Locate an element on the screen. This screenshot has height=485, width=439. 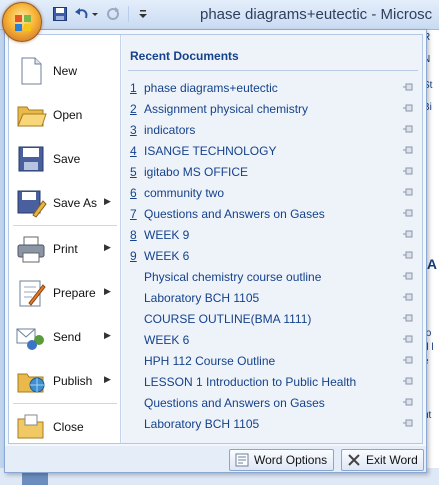
title-bar: phase diagrams+eutectic - Microsc is located at coordinates (219, 21).